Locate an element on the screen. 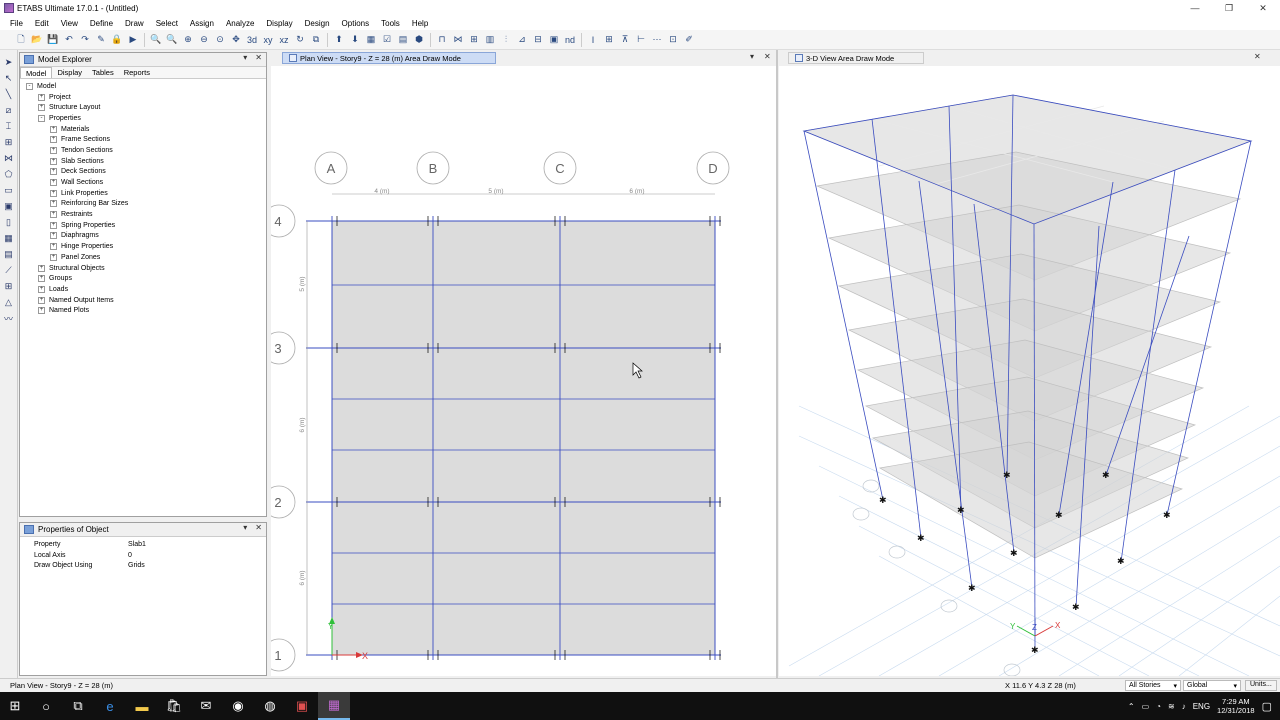 The width and height of the screenshot is (1280, 720). stories-select: All Stories ▾ is located at coordinates (1153, 685).